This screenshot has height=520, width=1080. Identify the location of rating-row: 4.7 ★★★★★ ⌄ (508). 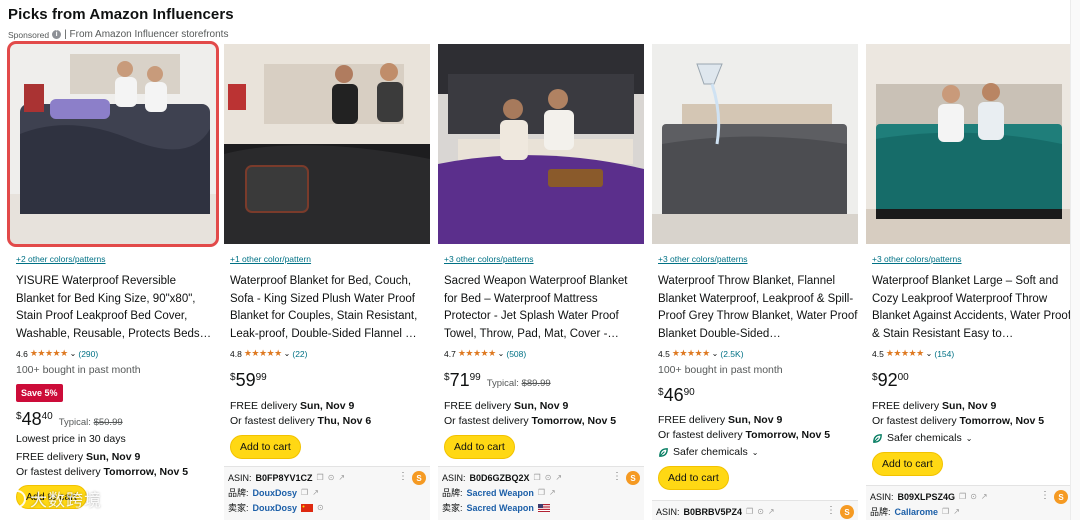
(485, 353).